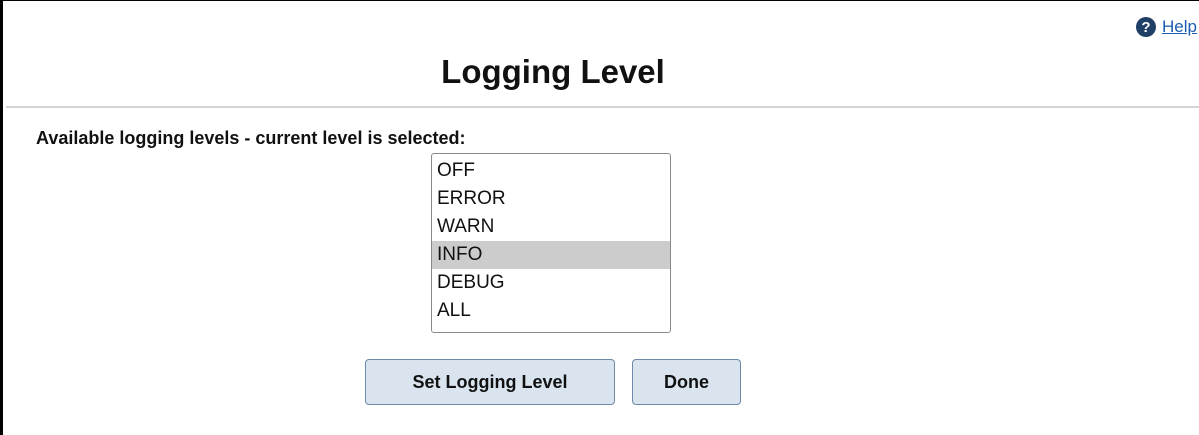 The width and height of the screenshot is (1199, 435). What do you see at coordinates (1179, 27) in the screenshot?
I see `help-link: Help` at bounding box center [1179, 27].